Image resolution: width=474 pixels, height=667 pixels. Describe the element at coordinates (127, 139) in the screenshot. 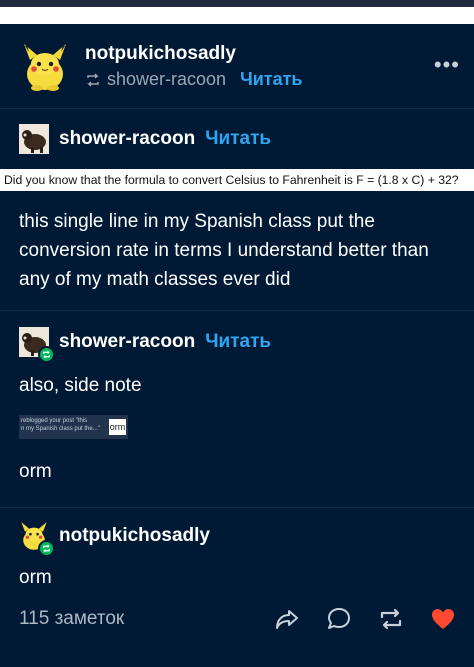

I see `trail-username-1: shower-racoon` at that location.